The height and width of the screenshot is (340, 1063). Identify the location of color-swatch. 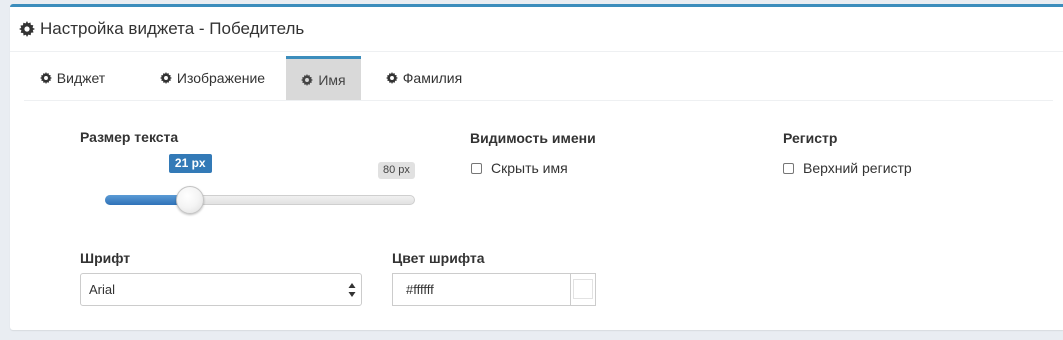
(583, 289).